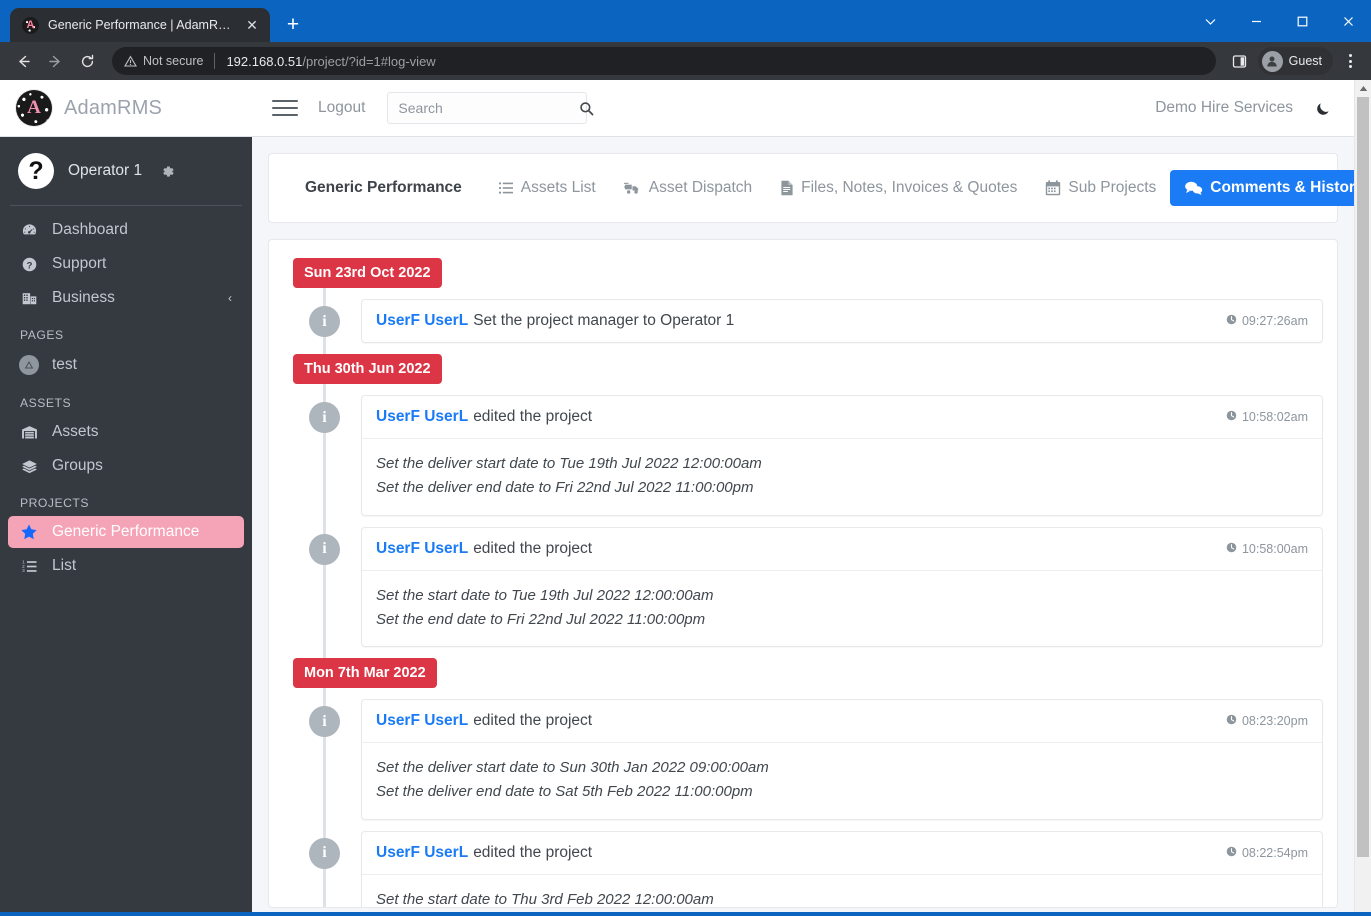  I want to click on tab-asset-dispatch: Asset Dispatch, so click(688, 188).